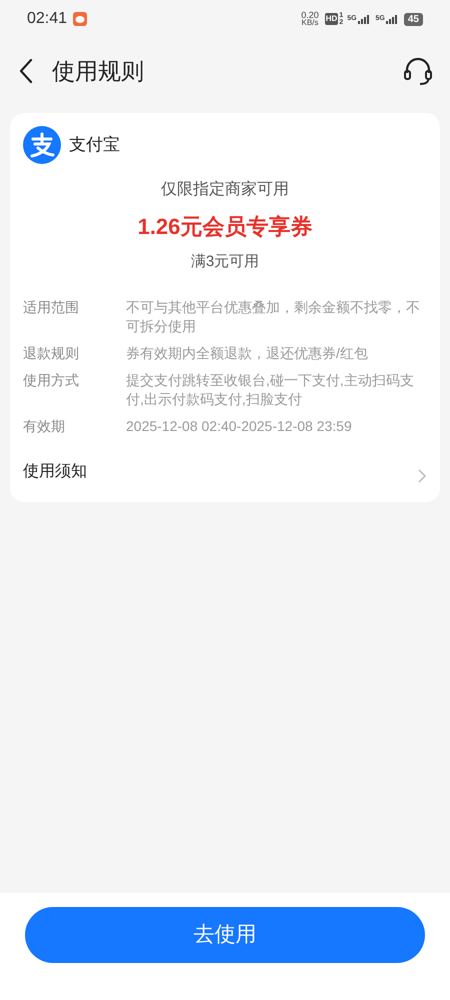 The height and width of the screenshot is (1000, 450). Describe the element at coordinates (310, 23) in the screenshot. I see `speed-unit: KB/s` at that location.